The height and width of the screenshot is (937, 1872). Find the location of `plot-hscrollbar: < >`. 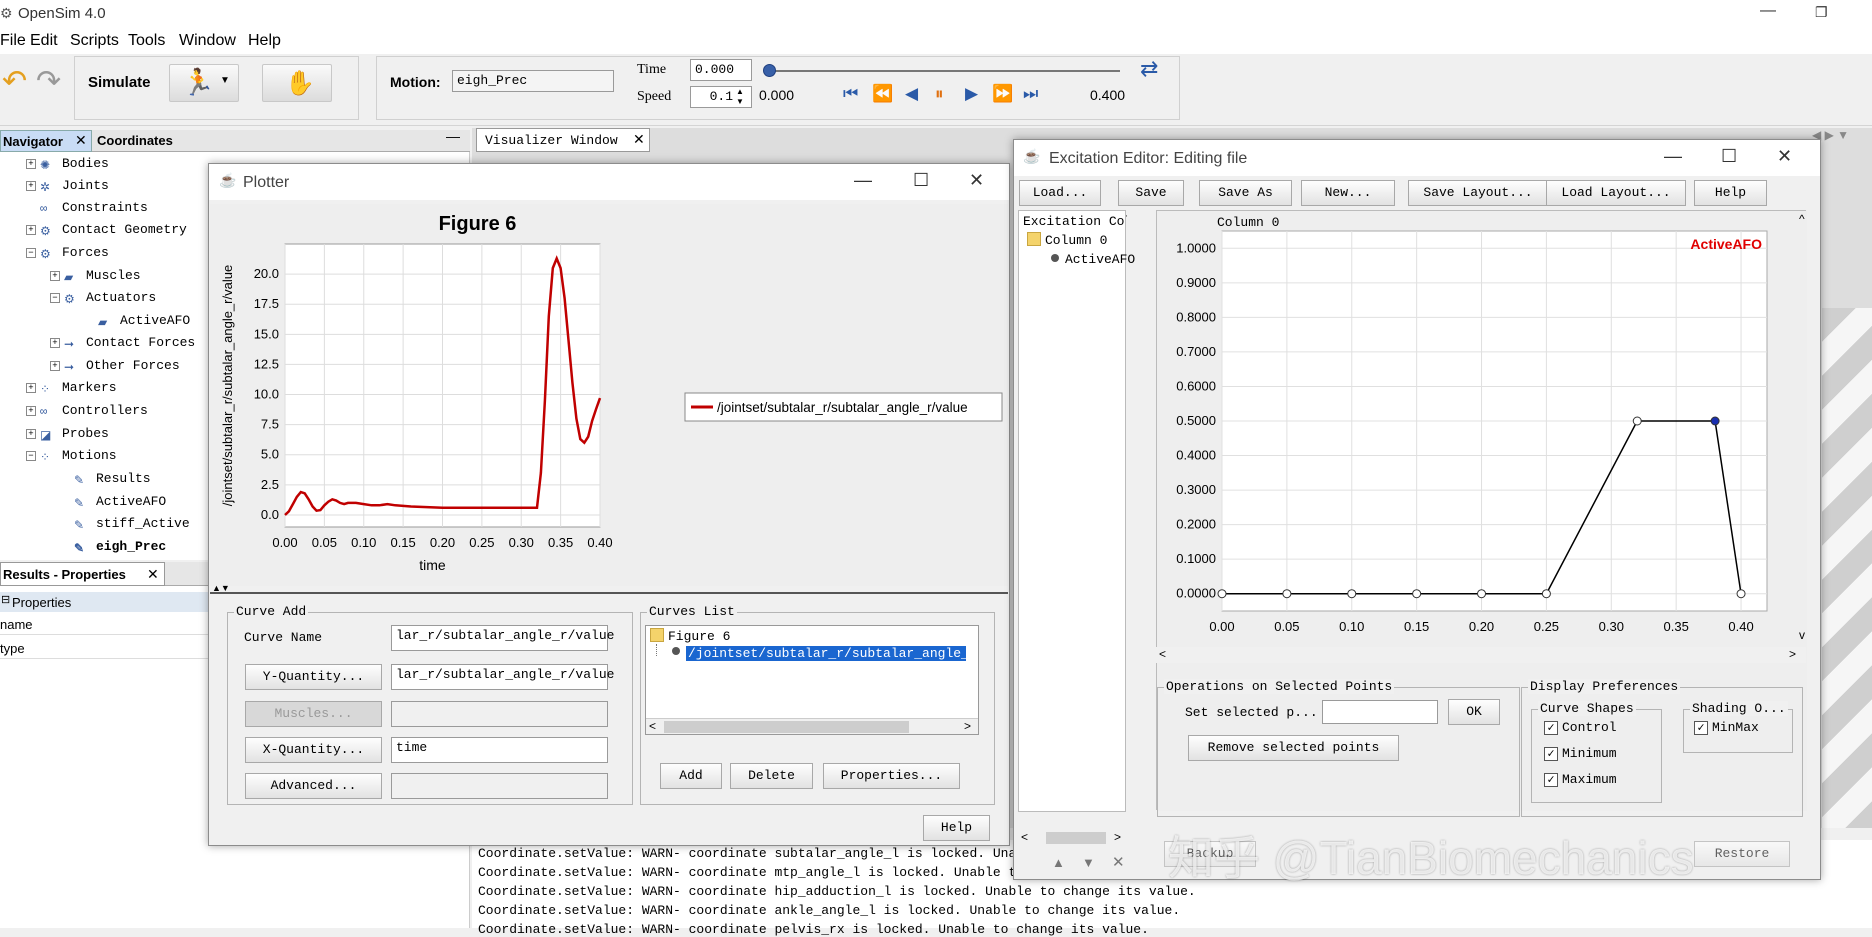

plot-hscrollbar: < > is located at coordinates (1481, 655).